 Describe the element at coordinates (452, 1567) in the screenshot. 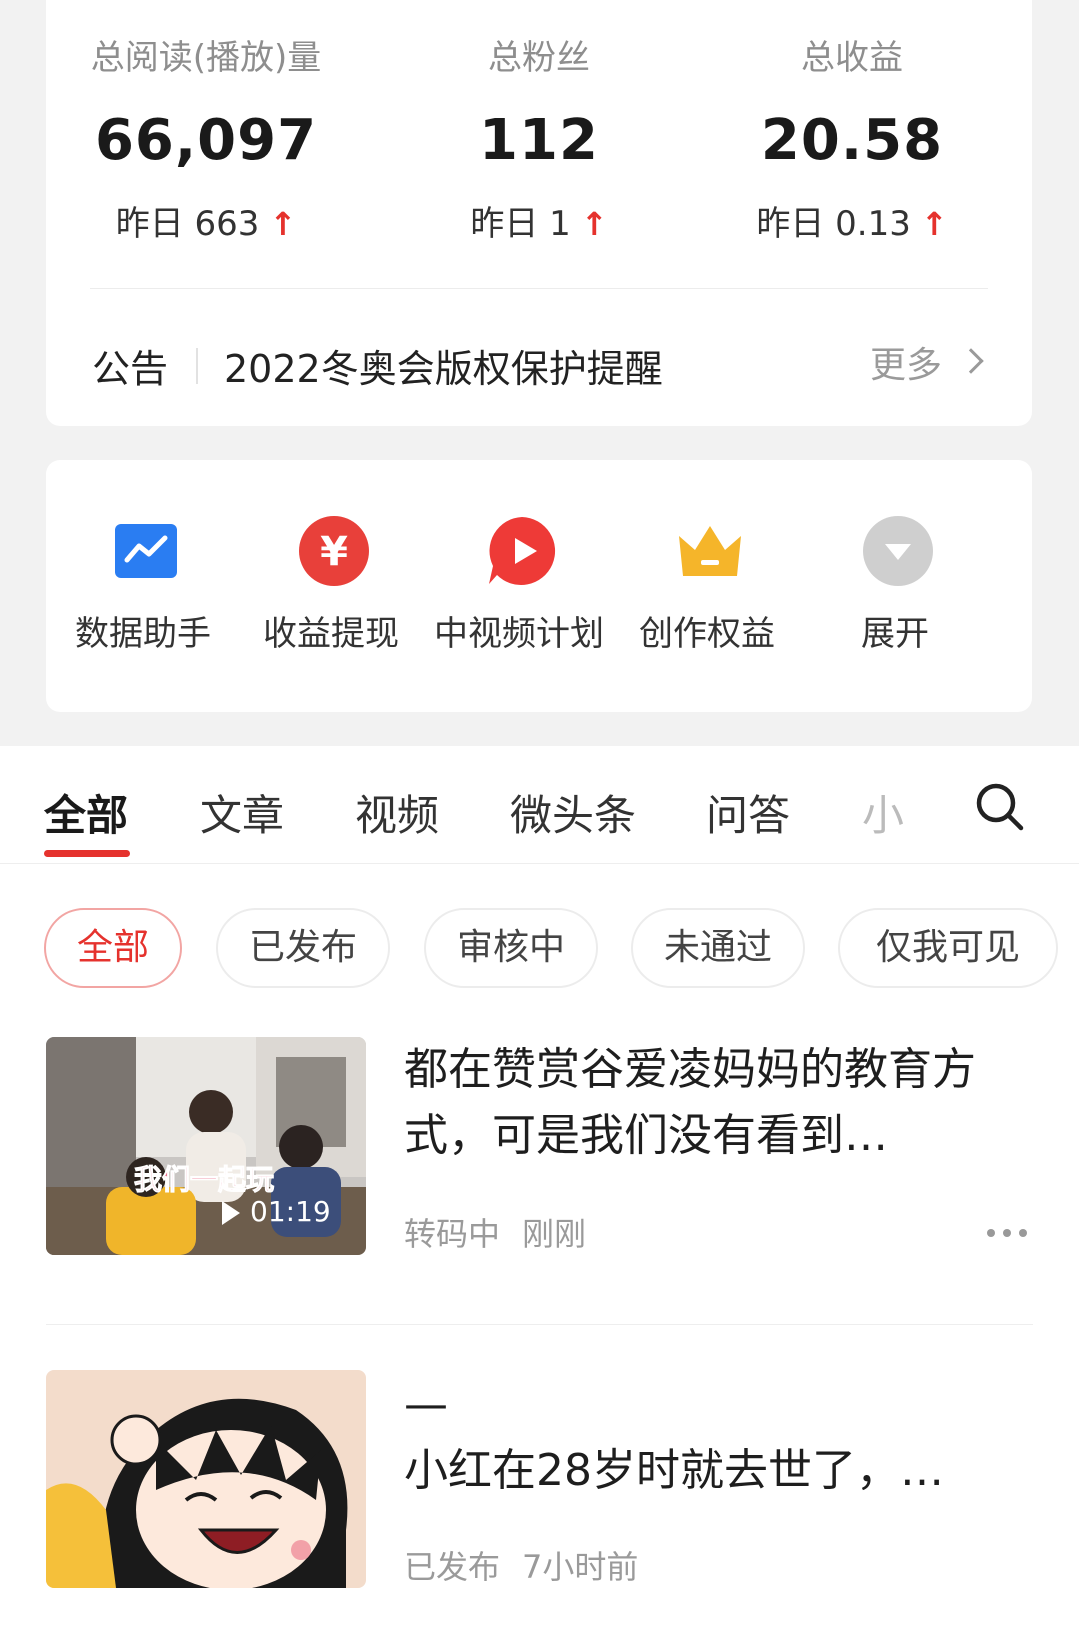

I see `item-status: 已发布` at that location.